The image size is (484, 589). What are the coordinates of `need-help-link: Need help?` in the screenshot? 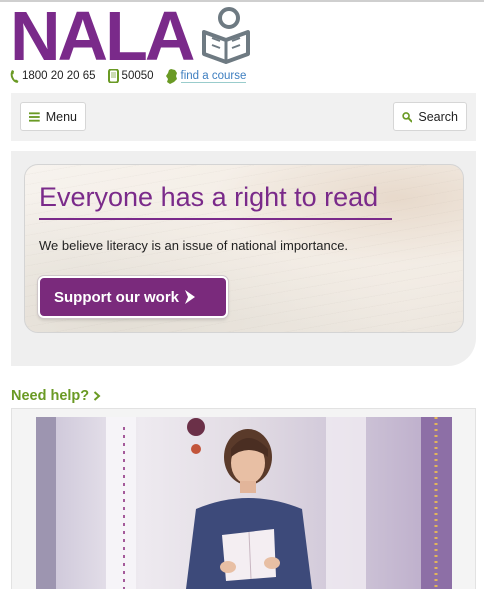 It's located at (56, 396).